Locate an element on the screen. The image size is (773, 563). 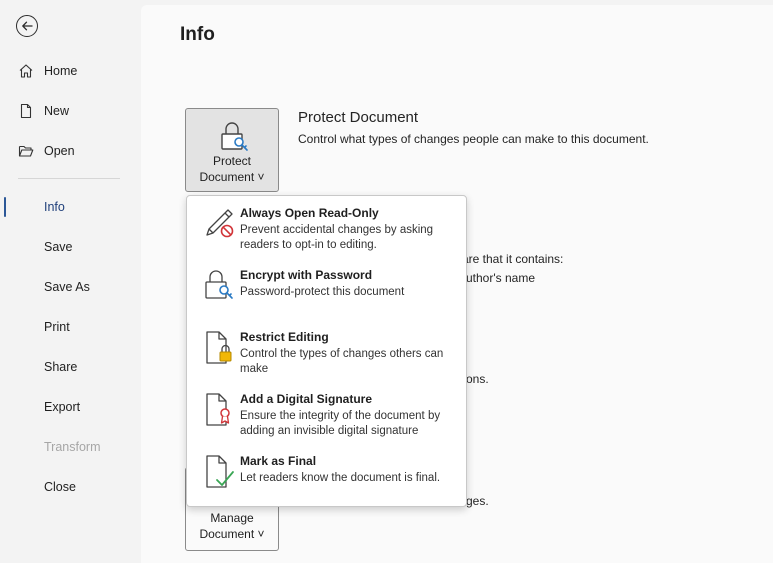
nav-export-label: Export is located at coordinates (62, 407).